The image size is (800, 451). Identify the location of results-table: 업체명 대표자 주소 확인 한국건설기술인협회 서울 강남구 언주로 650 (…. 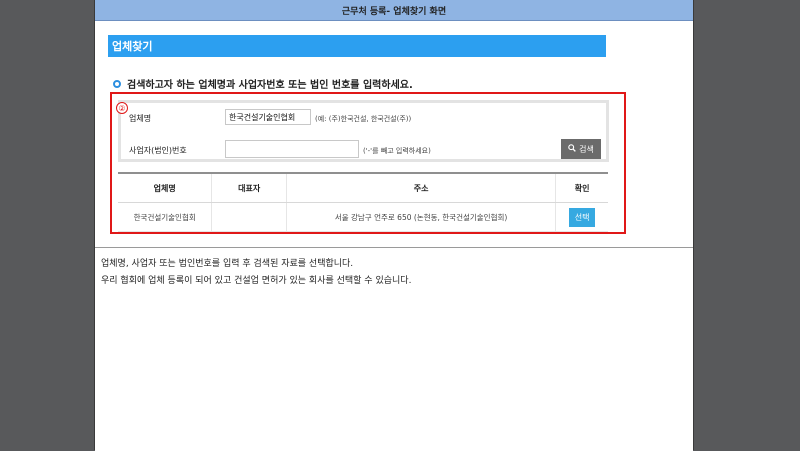
(363, 202).